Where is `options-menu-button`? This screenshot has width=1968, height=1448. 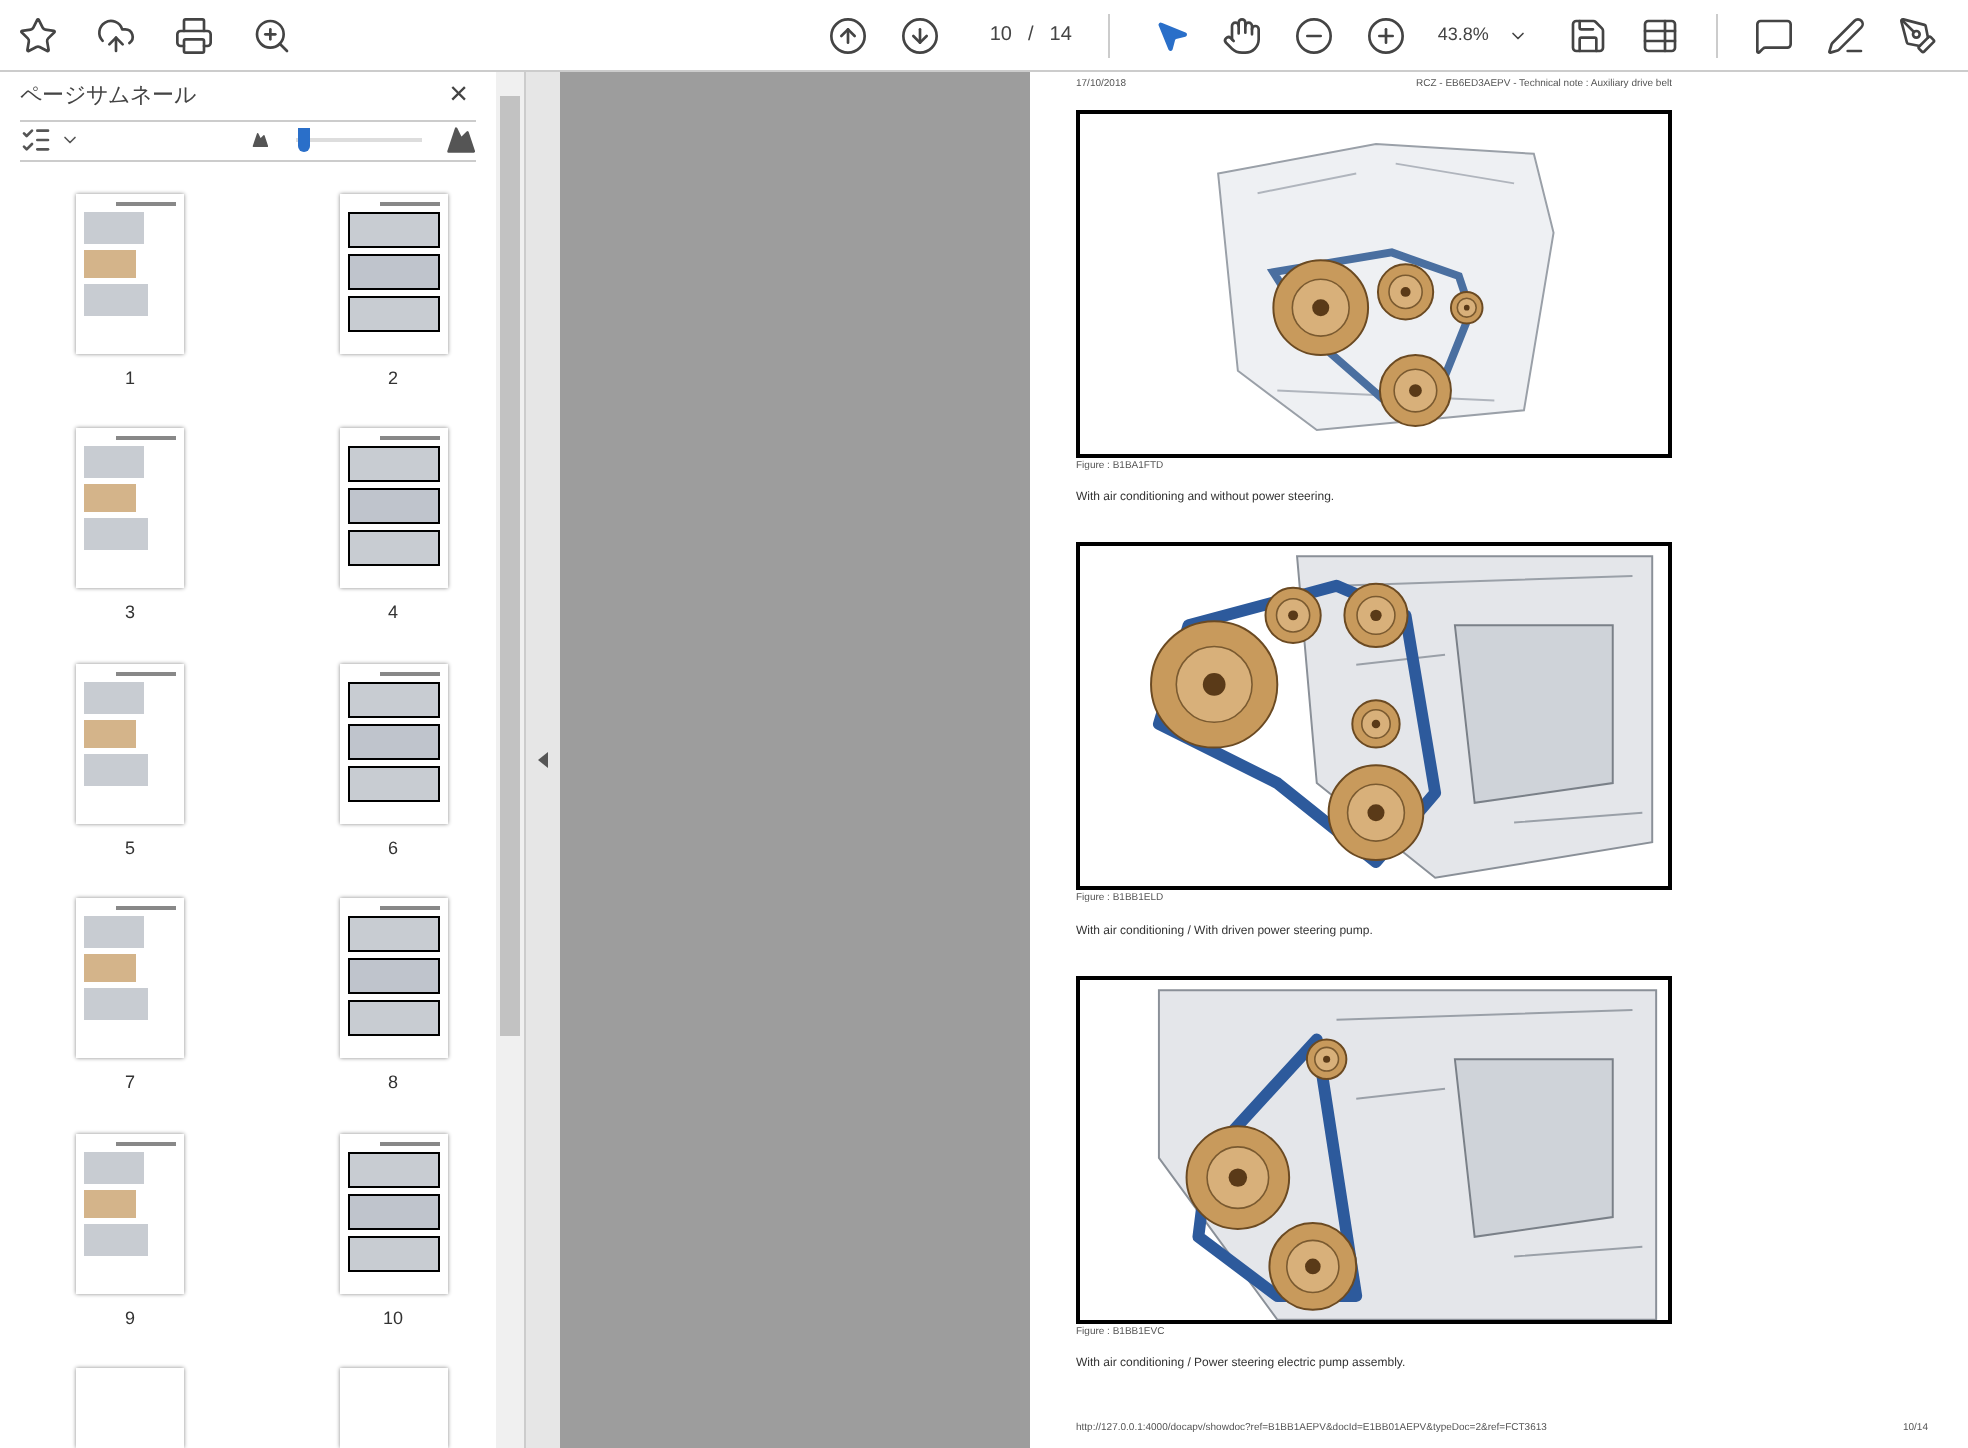 options-menu-button is located at coordinates (50, 140).